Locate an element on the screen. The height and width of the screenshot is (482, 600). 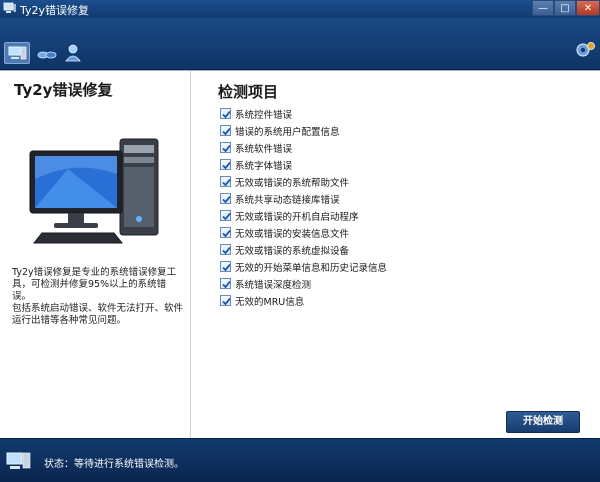
description-line-2: 包括系统启动错误、软件无法打开、软件运行出错等各种常见问题。 is located at coordinates (98, 314).